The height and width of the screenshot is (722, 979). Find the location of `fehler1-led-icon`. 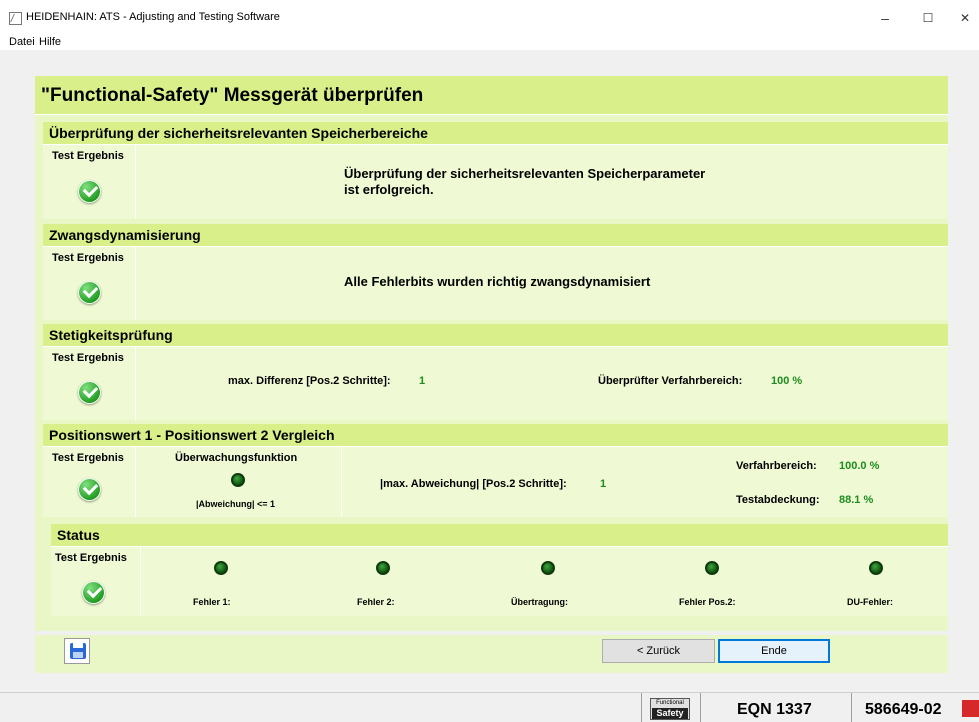

fehler1-led-icon is located at coordinates (221, 568).